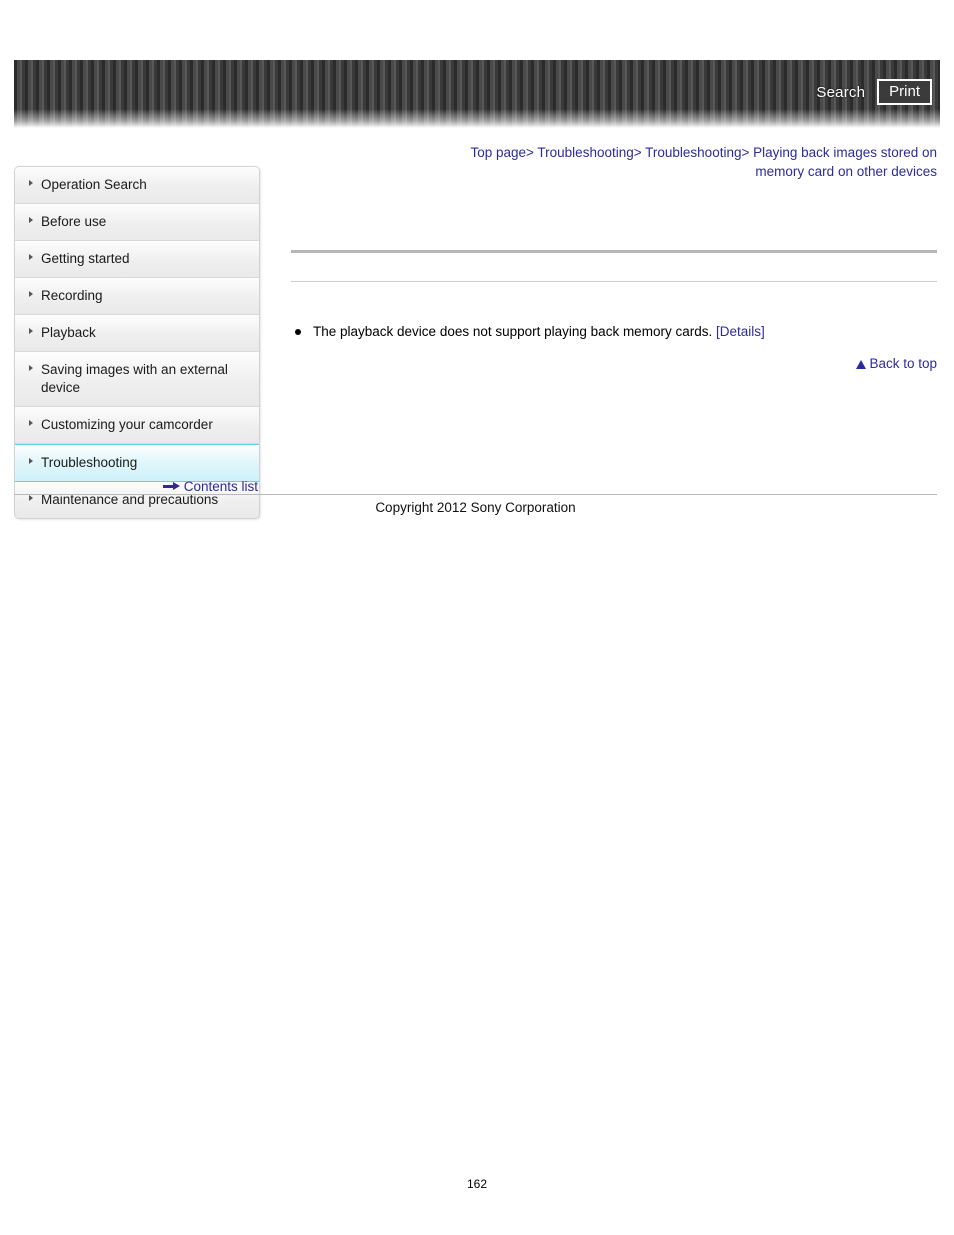 Image resolution: width=954 pixels, height=1235 pixels. What do you see at coordinates (137, 296) in the screenshot?
I see `sidebar-item-recording: Recording` at bounding box center [137, 296].